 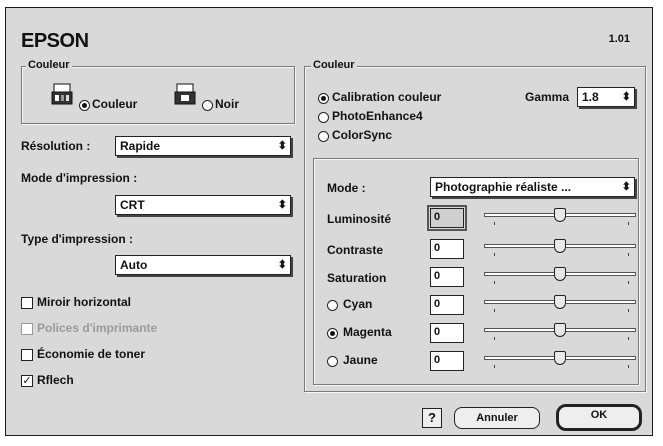 I want to click on miroir-horizontal-label: Miroir horizontal, so click(x=84, y=302).